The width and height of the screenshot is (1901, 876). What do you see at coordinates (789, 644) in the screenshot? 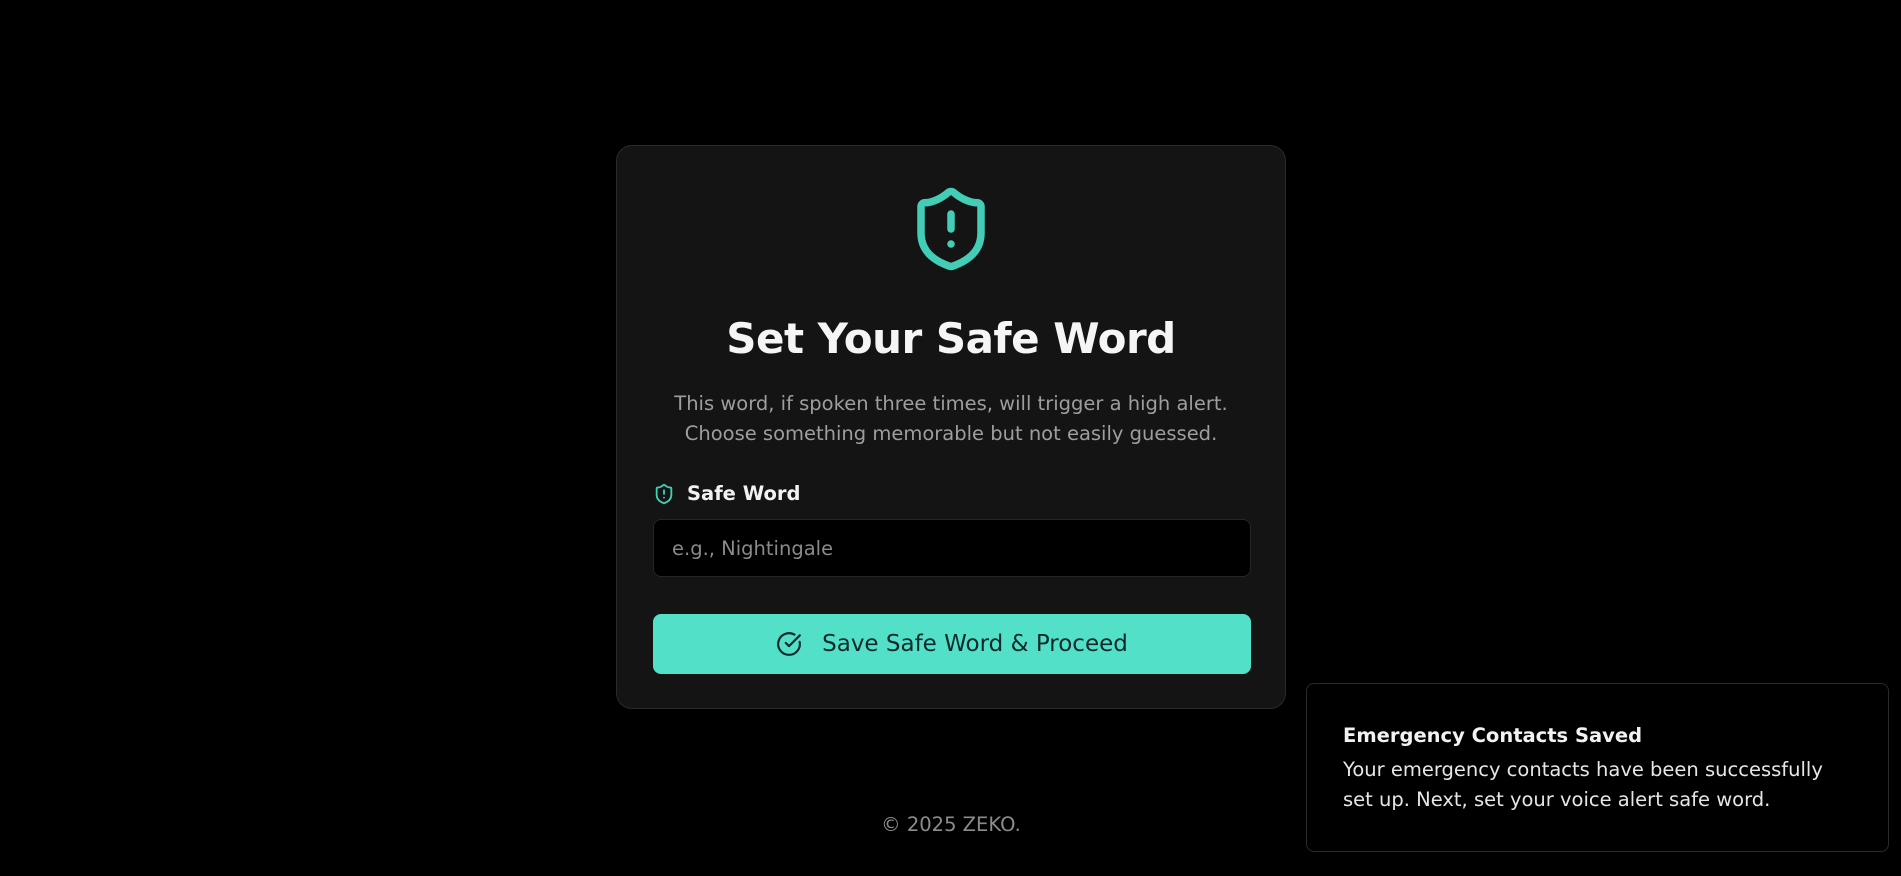
I see `check-circle-icon` at bounding box center [789, 644].